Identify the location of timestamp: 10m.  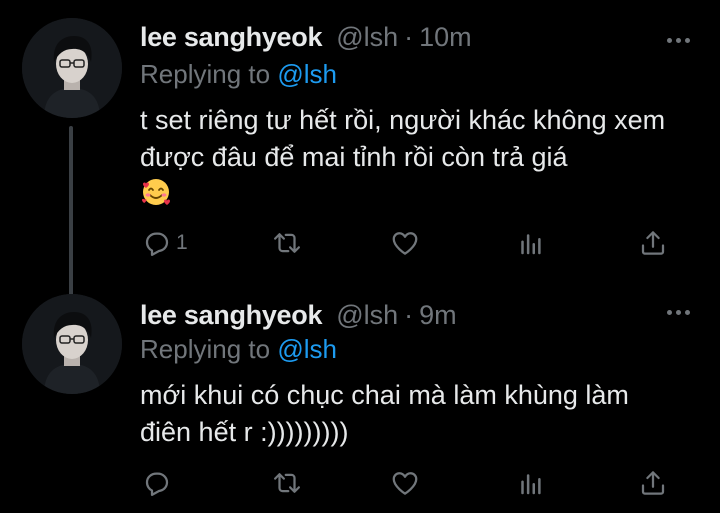
(445, 37).